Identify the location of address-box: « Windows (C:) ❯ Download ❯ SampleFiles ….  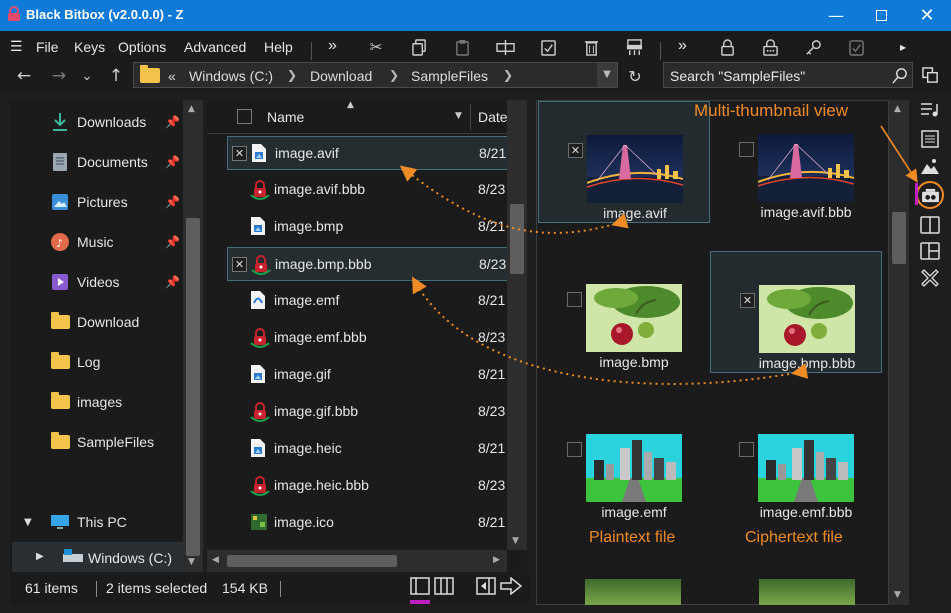
(375, 75).